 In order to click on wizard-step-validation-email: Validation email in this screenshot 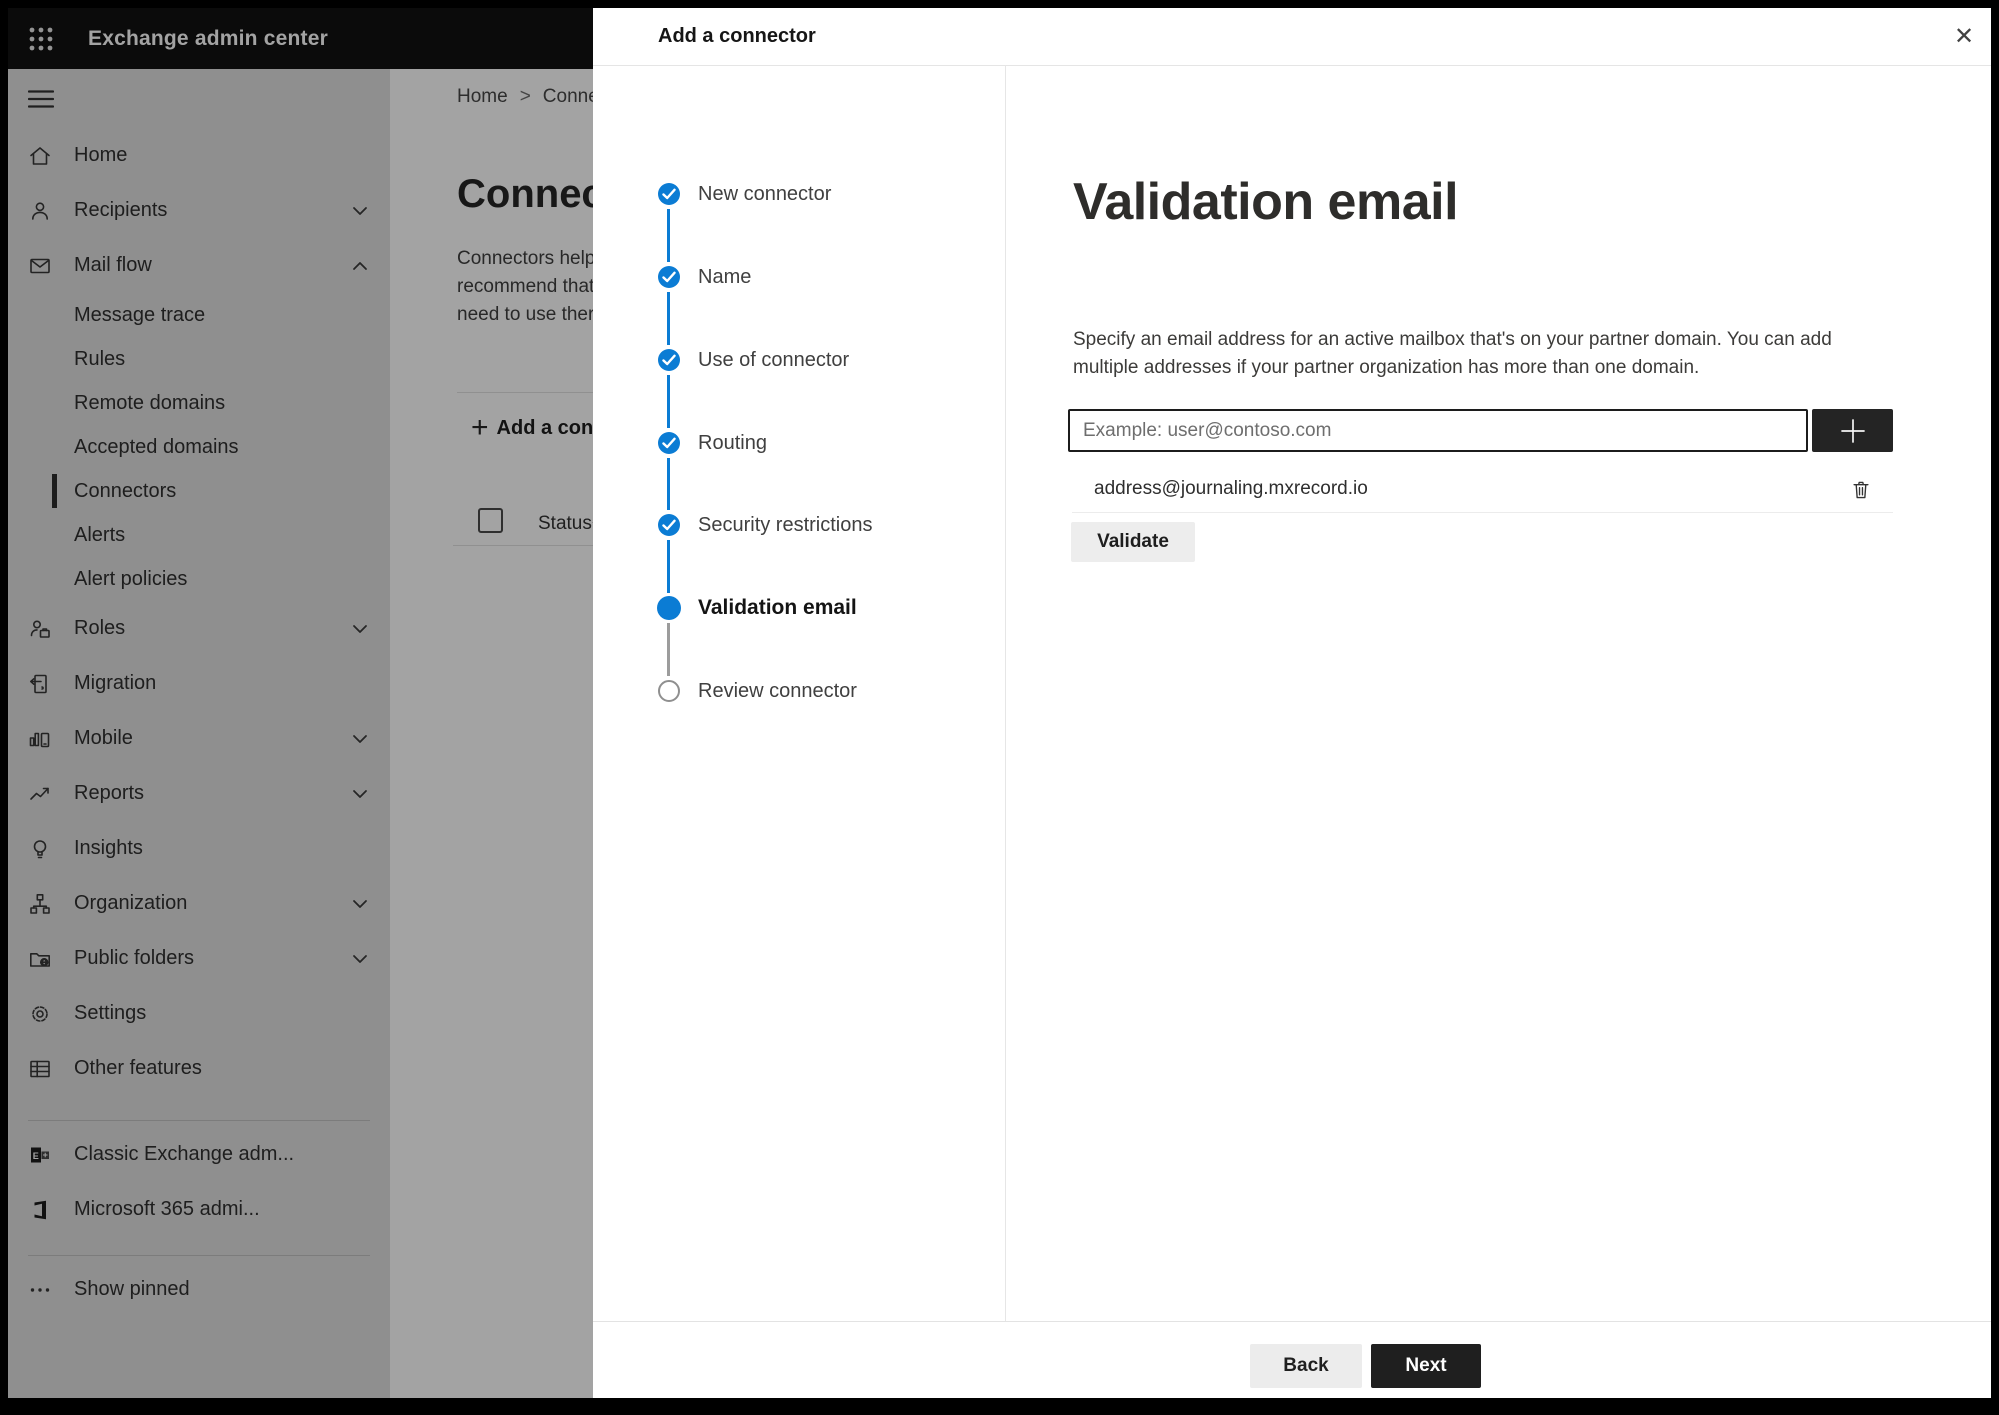, I will do `click(777, 608)`.